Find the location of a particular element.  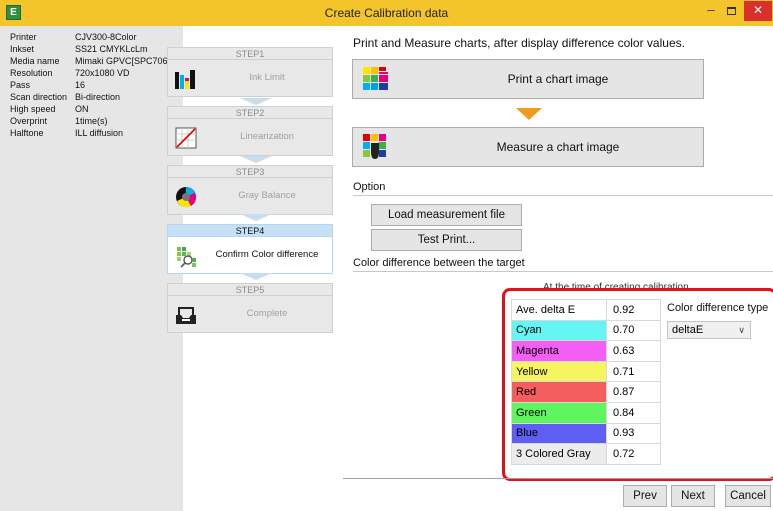

option-section-title: Option is located at coordinates (369, 187).